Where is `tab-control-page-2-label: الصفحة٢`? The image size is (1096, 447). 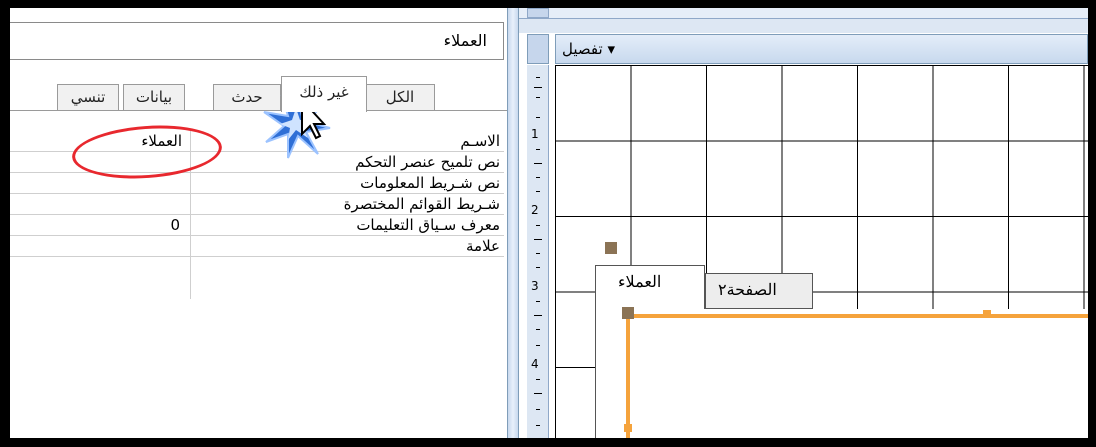
tab-control-page-2-label: الصفحة٢ is located at coordinates (747, 289).